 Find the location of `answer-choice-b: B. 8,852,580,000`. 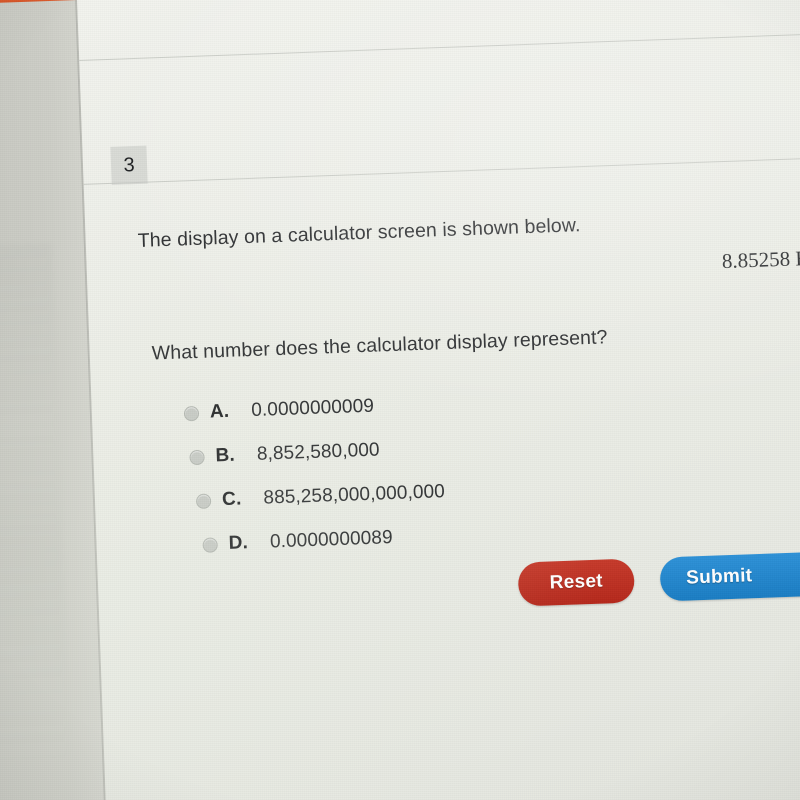

answer-choice-b: B. 8,852,580,000 is located at coordinates (284, 453).